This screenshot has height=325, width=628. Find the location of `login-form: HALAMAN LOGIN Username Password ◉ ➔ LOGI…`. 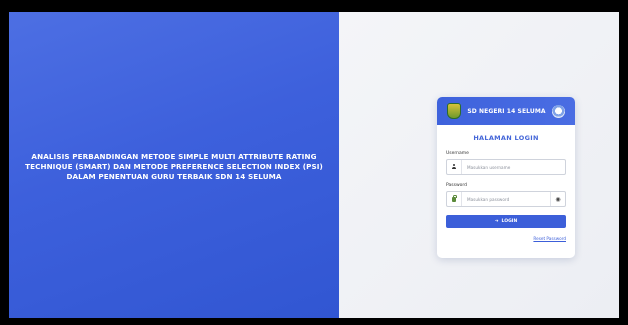

login-form: HALAMAN LOGIN Username Password ◉ ➔ LOGI… is located at coordinates (506, 183).